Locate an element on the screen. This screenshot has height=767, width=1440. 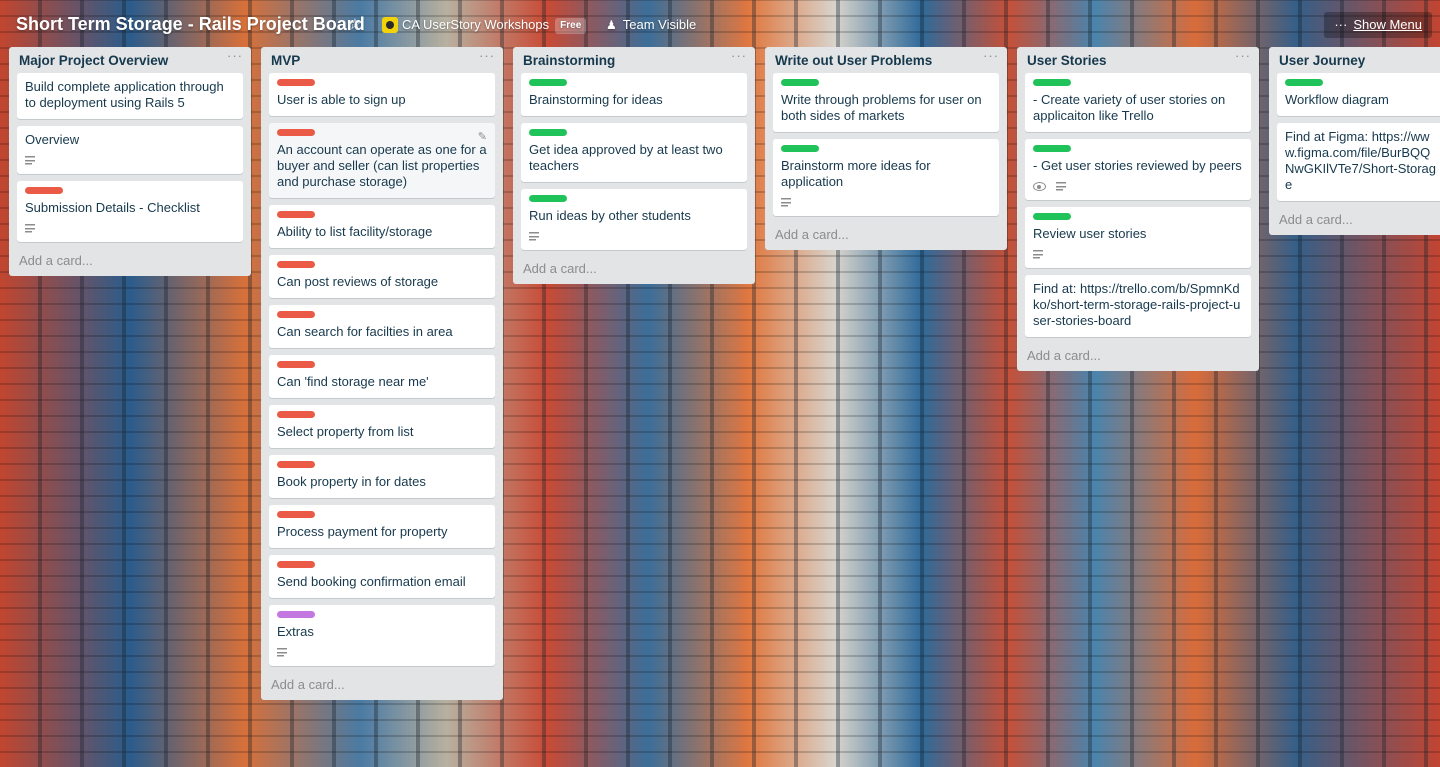
show-menu-button: ··· Show Menu is located at coordinates (1378, 25).